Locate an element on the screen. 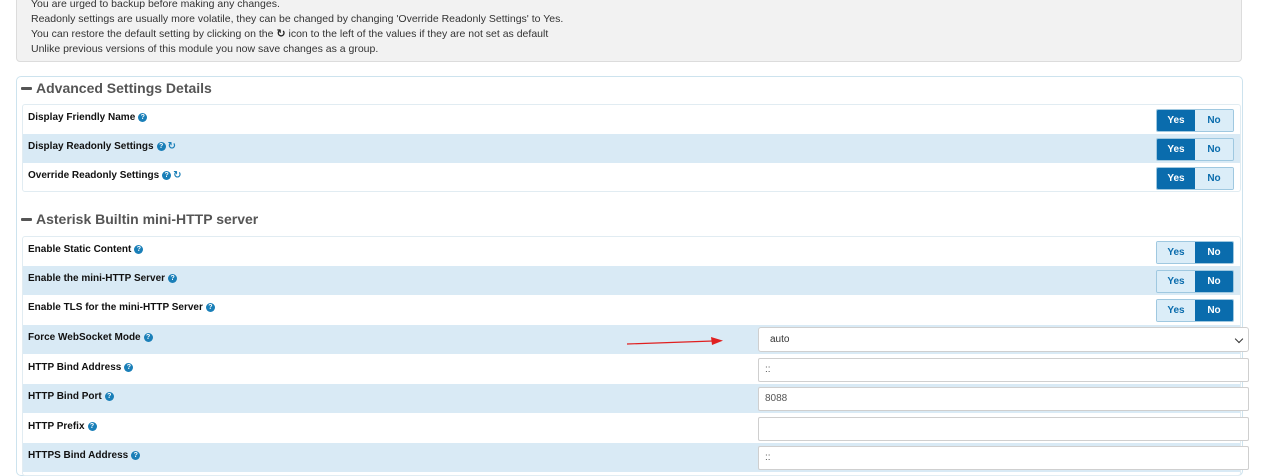 Image resolution: width=1280 pixels, height=476 pixels. setting-label: HTTP Bind Port ? is located at coordinates (71, 396).